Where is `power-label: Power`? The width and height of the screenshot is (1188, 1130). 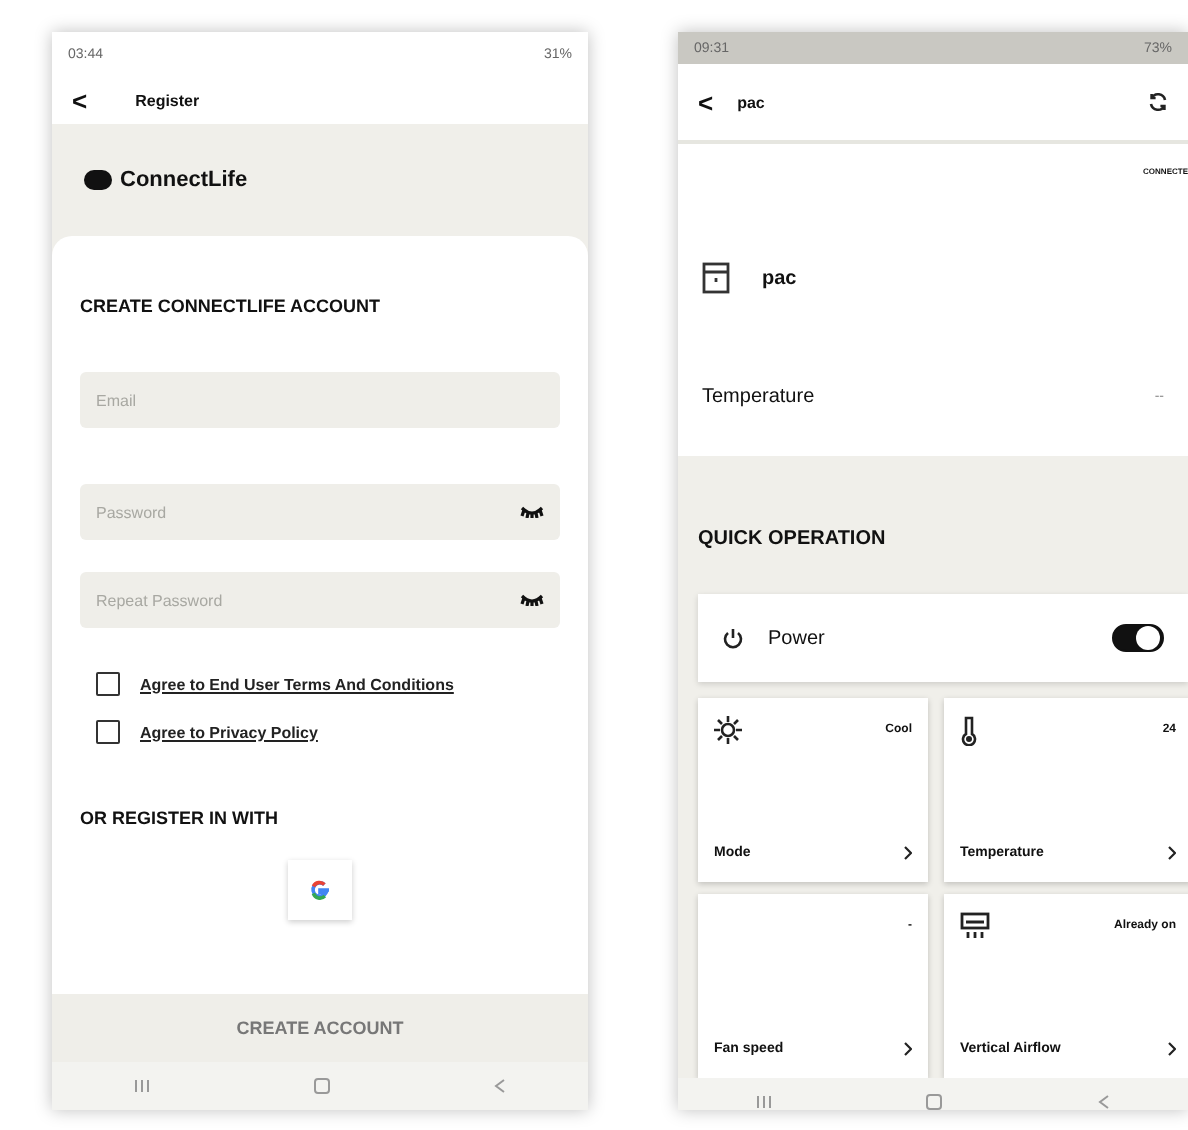
power-label: Power is located at coordinates (796, 638).